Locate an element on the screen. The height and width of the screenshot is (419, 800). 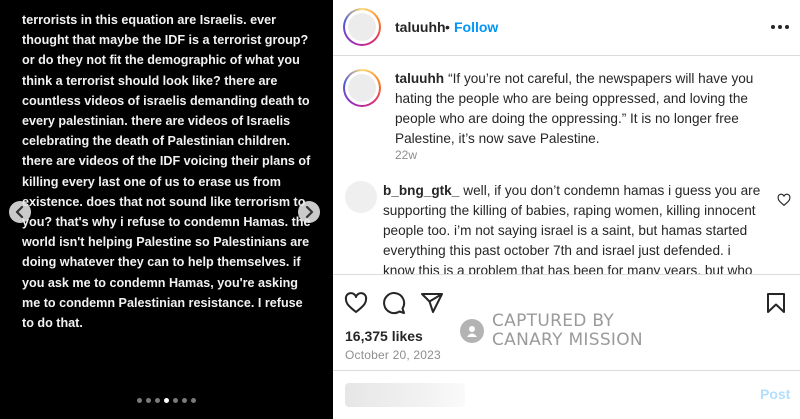
comment-username: b_bng_gtk_ is located at coordinates (421, 190).